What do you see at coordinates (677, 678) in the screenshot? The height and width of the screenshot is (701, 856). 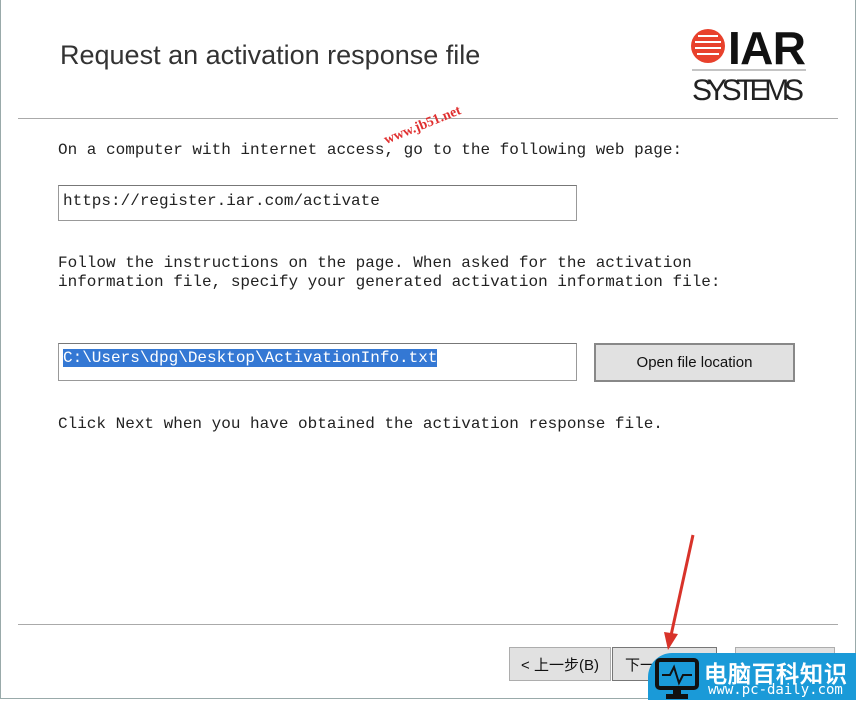 I see `monitor-icon` at bounding box center [677, 678].